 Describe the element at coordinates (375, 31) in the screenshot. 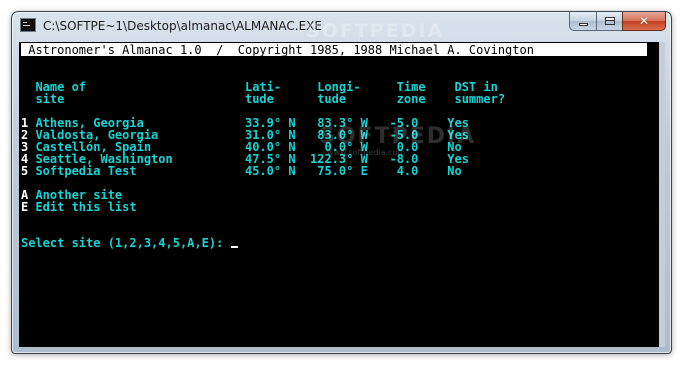

I see `softpedia-watermark: SOFTPEDIA` at that location.